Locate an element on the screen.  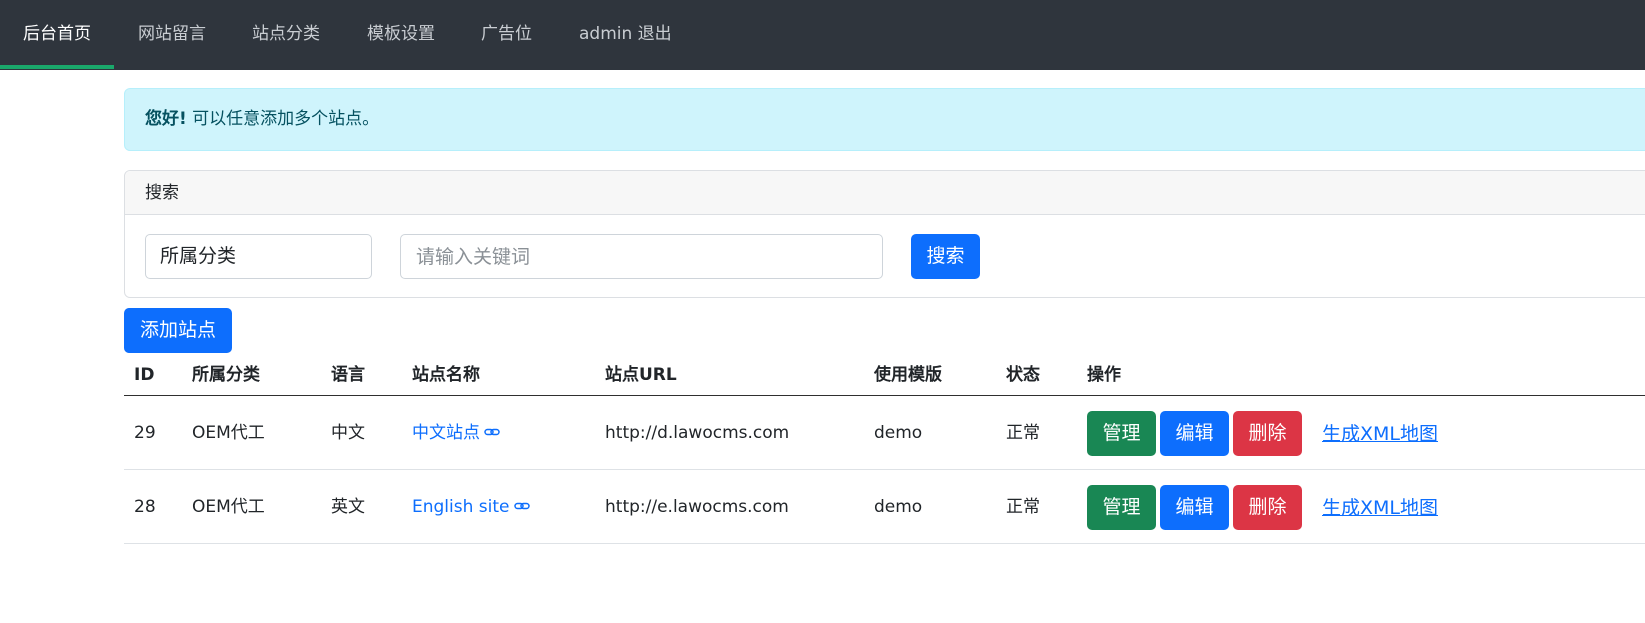
sites-table-header: ID 所属分类 语言 站点名称 站点URL 使用模版 状态 操作 is located at coordinates (884, 375).